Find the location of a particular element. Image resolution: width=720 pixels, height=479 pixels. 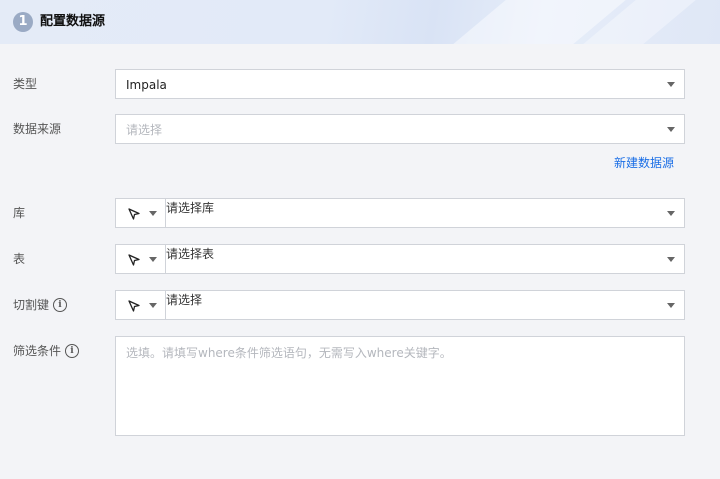

database-mode-toggle is located at coordinates (141, 213).